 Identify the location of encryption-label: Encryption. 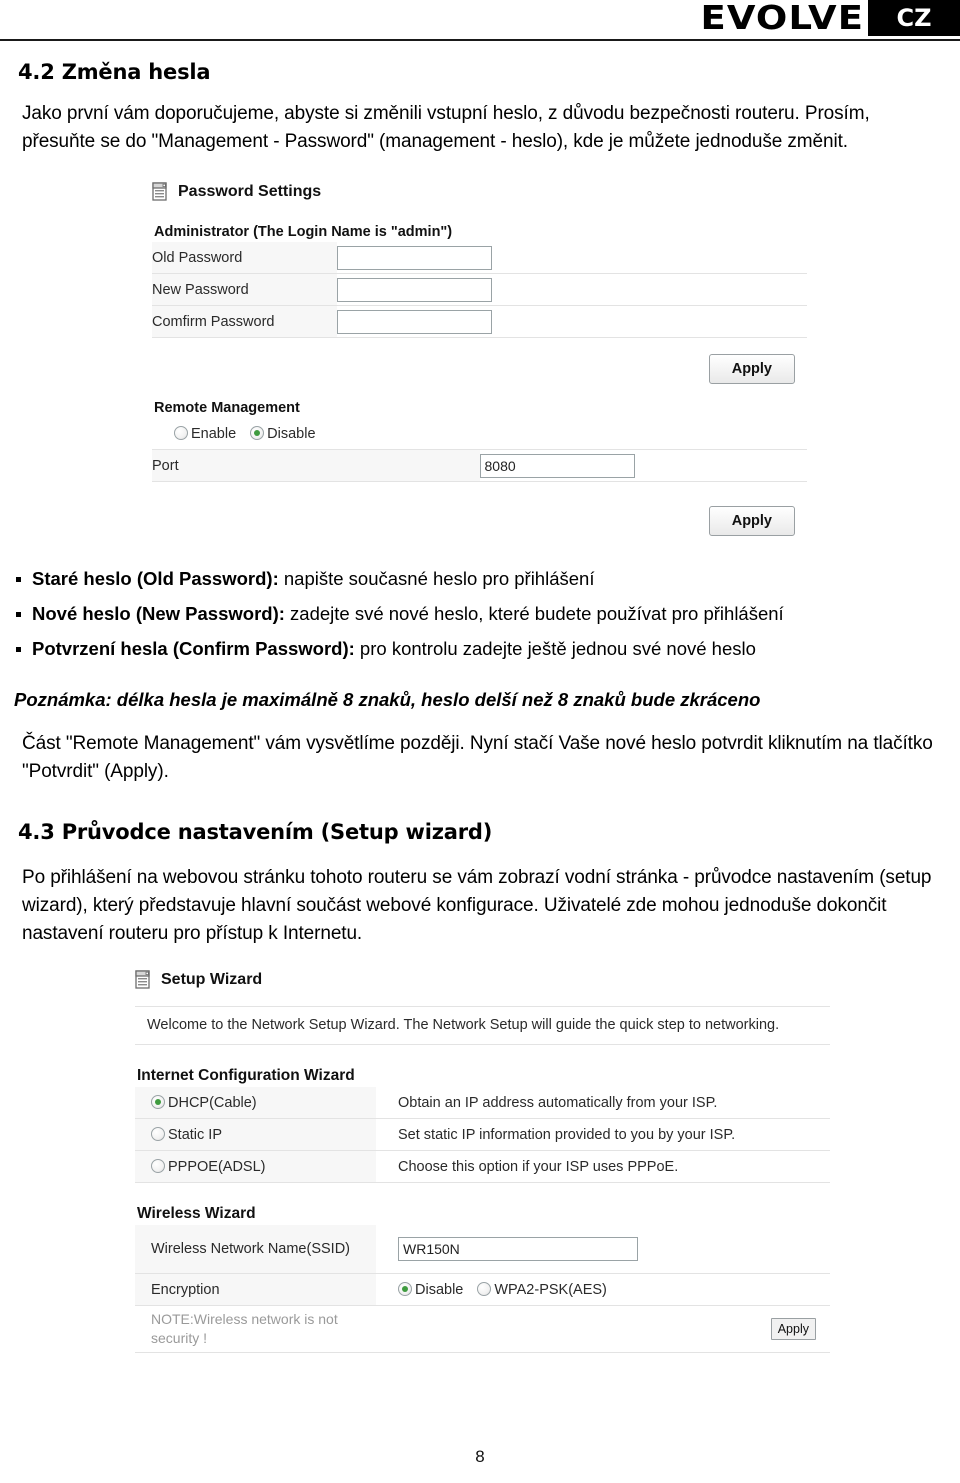
(255, 1289).